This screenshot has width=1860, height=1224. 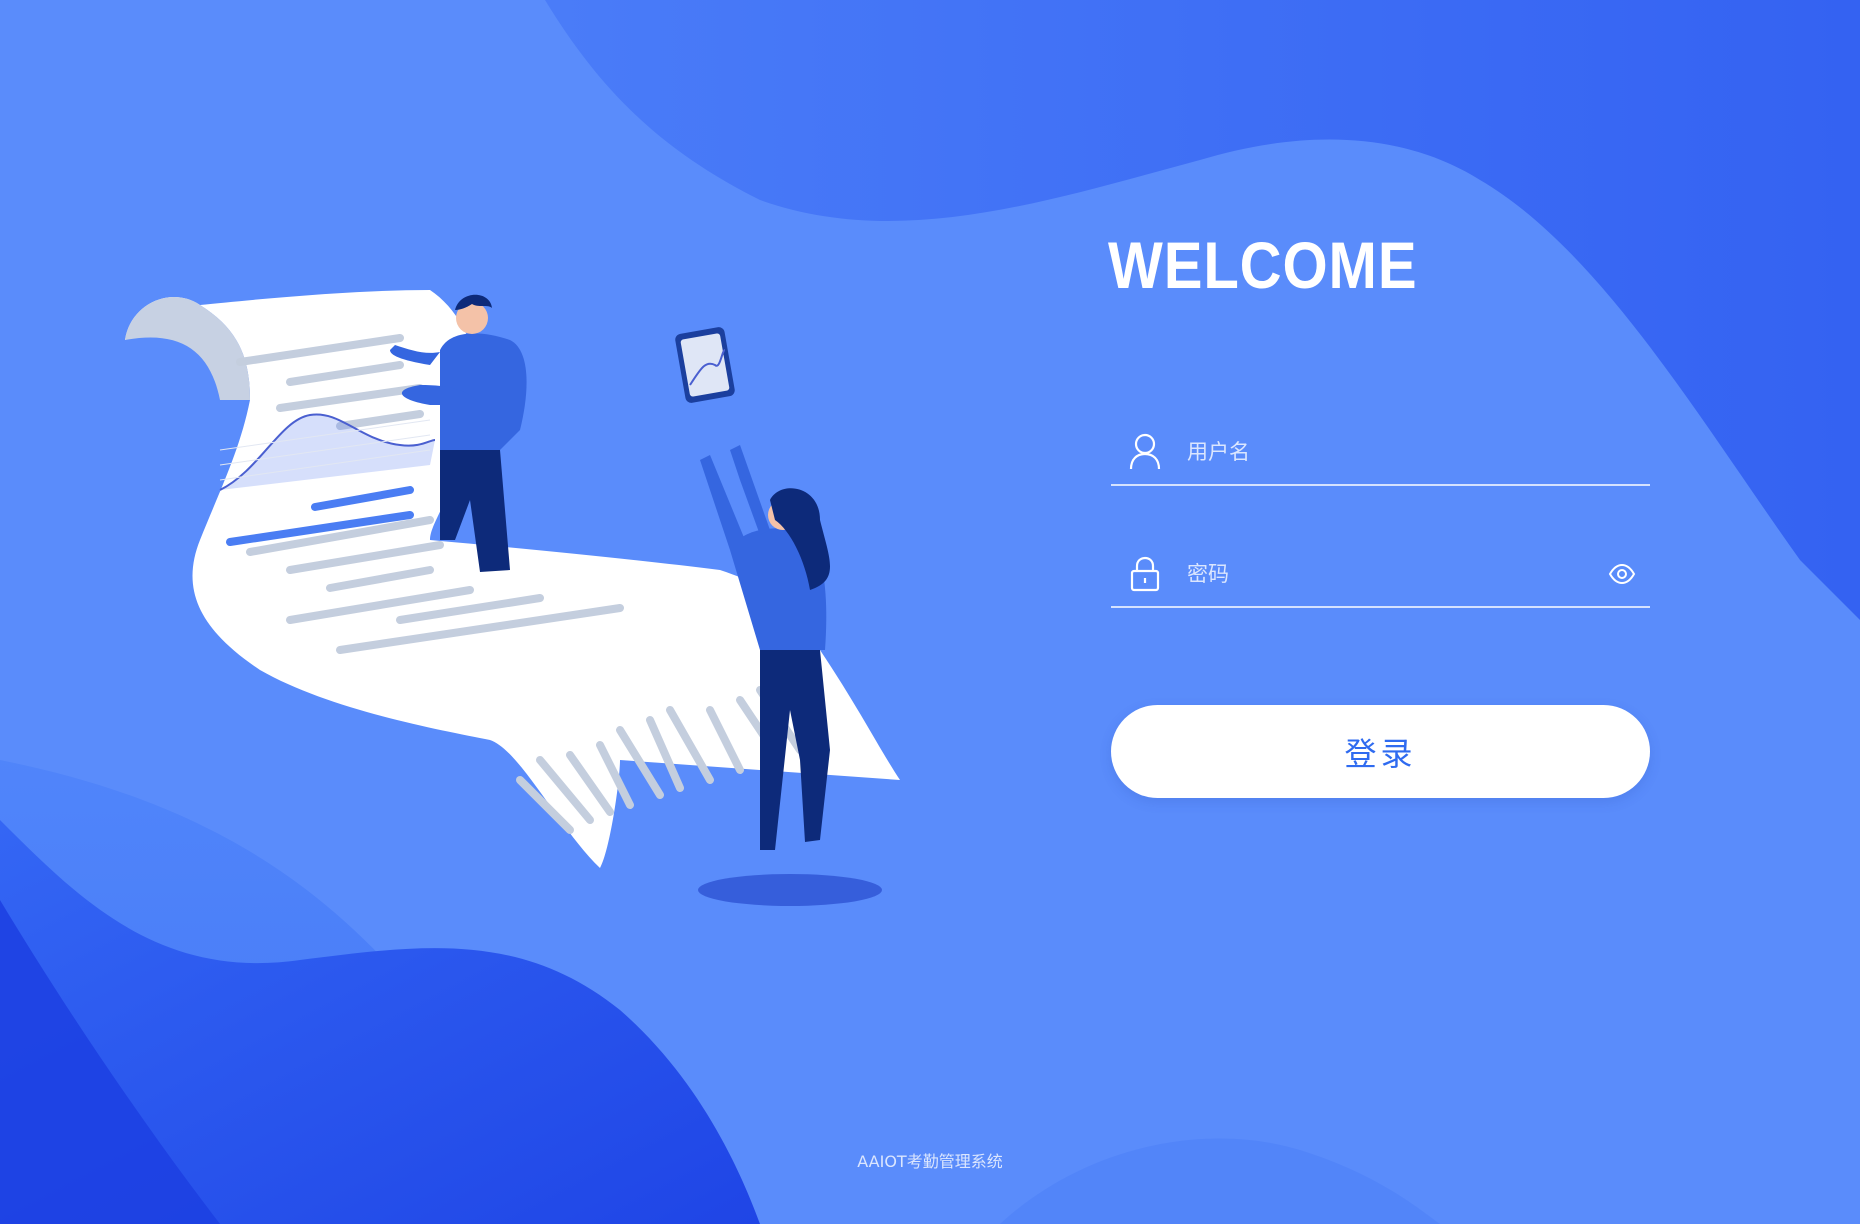 I want to click on username-input, so click(x=1417, y=452).